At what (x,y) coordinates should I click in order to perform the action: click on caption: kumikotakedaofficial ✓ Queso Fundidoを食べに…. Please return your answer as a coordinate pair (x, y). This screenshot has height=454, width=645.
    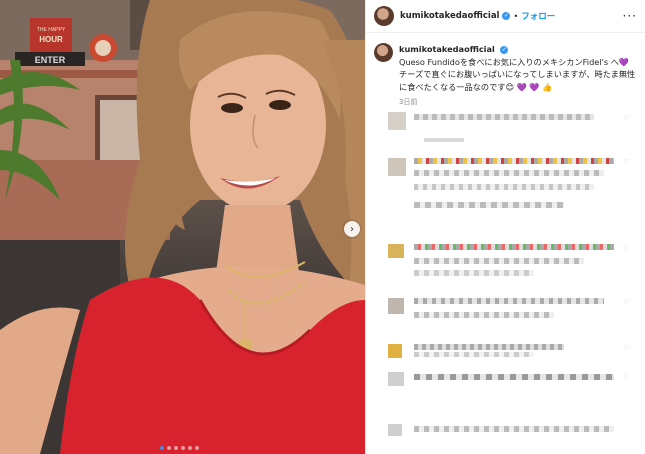
    Looking at the image, I should click on (518, 68).